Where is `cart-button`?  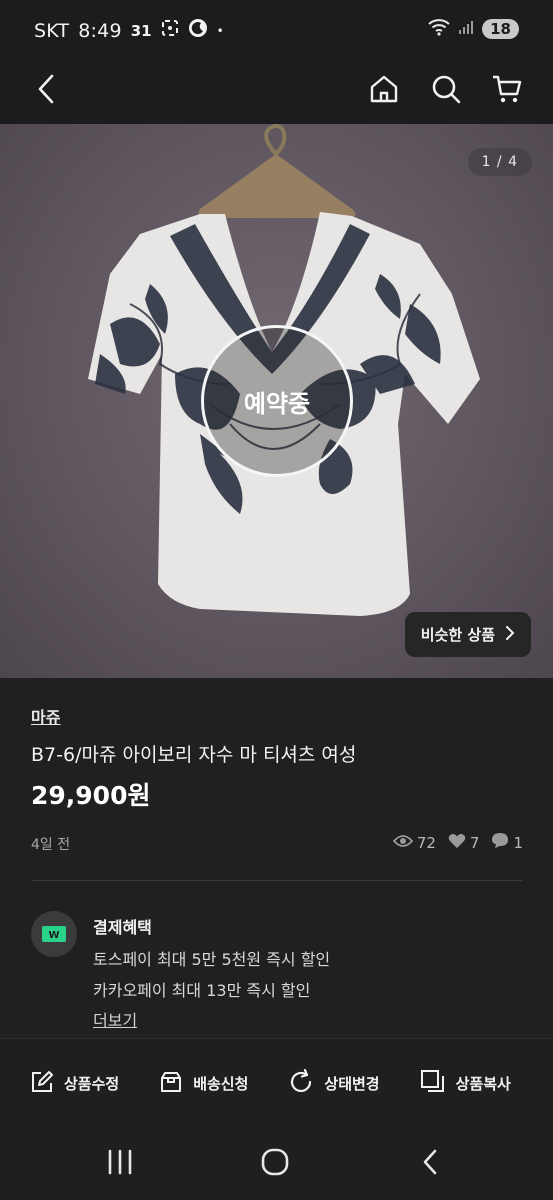
cart-button is located at coordinates (507, 91).